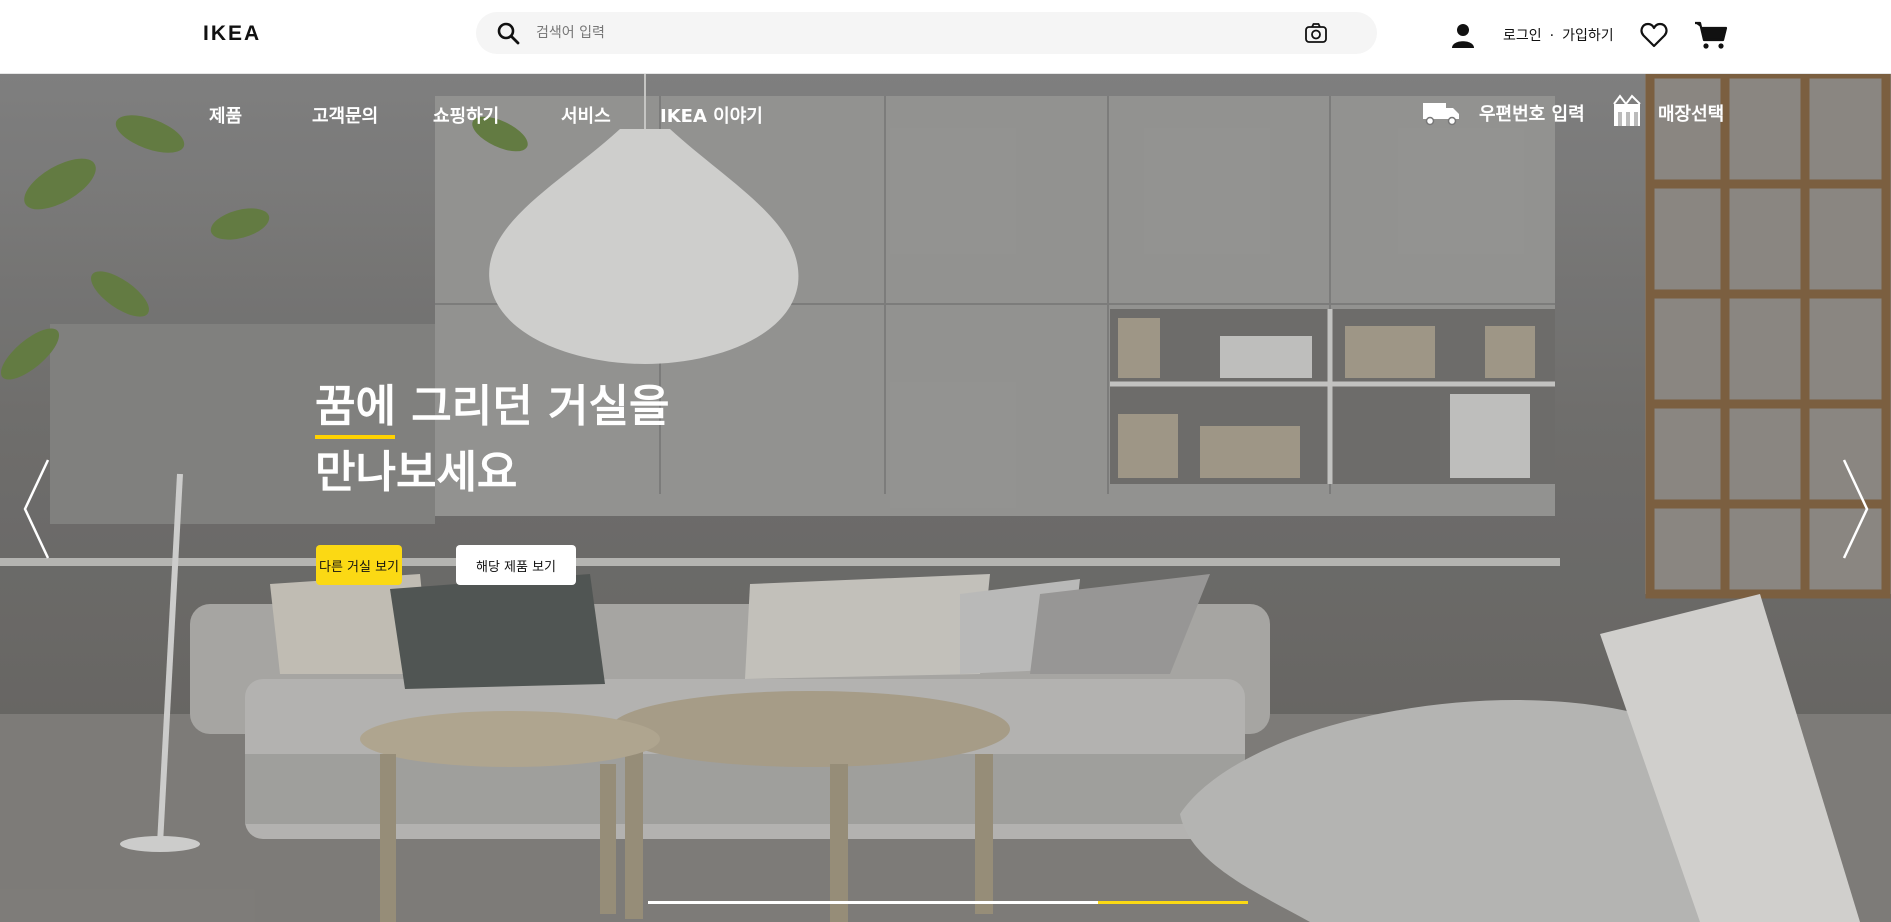  I want to click on carousel-progress, so click(948, 902).